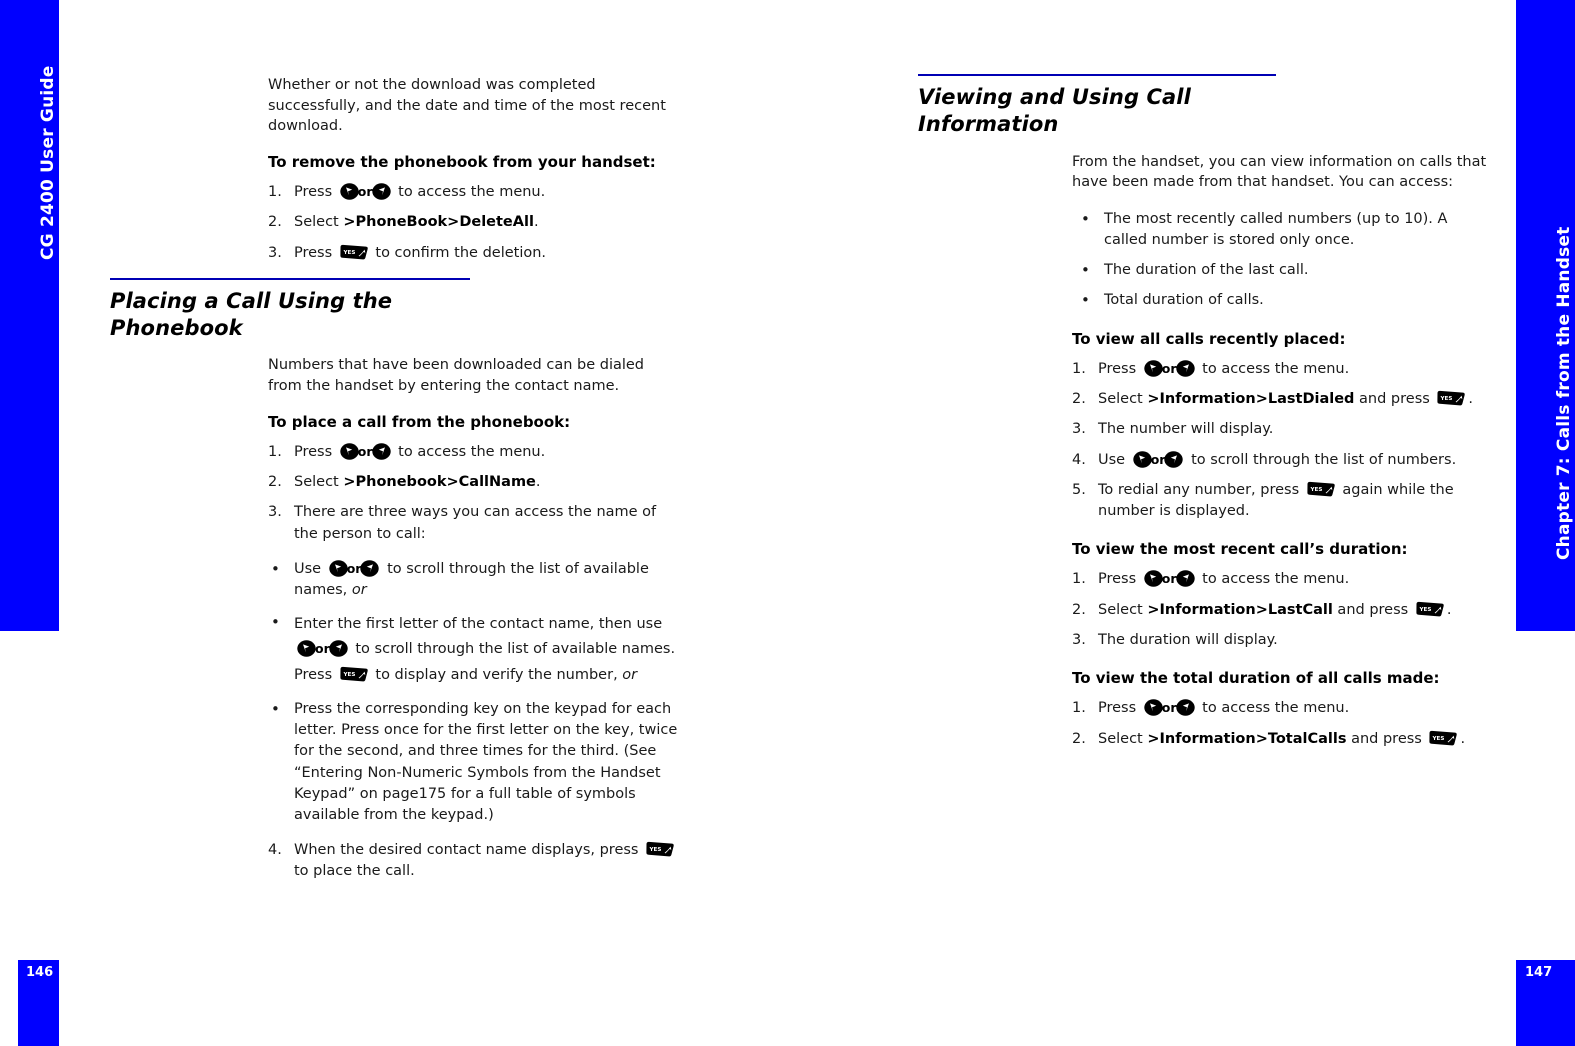 This screenshot has width=1575, height=1046. I want to click on procedure-title-place-call: To place a call from the phonebook:, so click(419, 421).